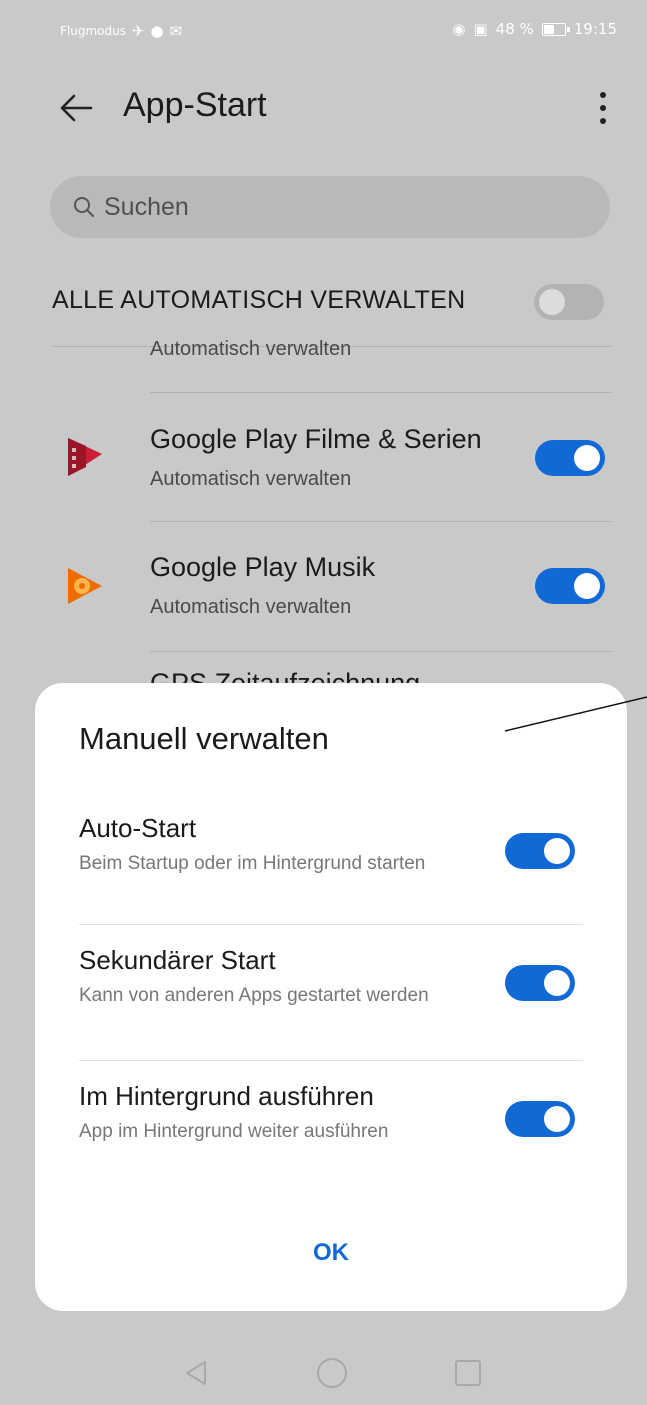 Image resolution: width=647 pixels, height=1405 pixels. What do you see at coordinates (316, 439) in the screenshot?
I see `app-name: Google Play Filme & Serien` at bounding box center [316, 439].